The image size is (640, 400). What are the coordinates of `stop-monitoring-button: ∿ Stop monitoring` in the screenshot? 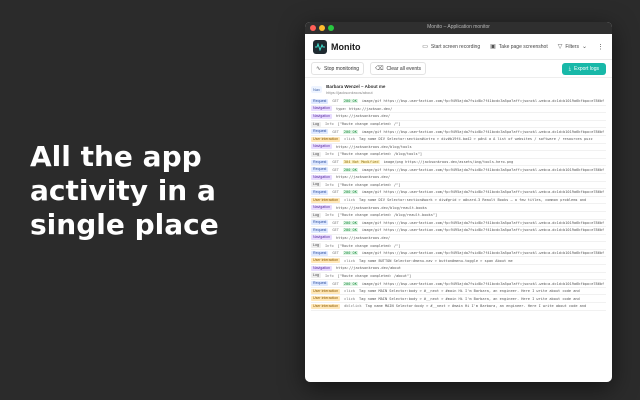 It's located at (338, 68).